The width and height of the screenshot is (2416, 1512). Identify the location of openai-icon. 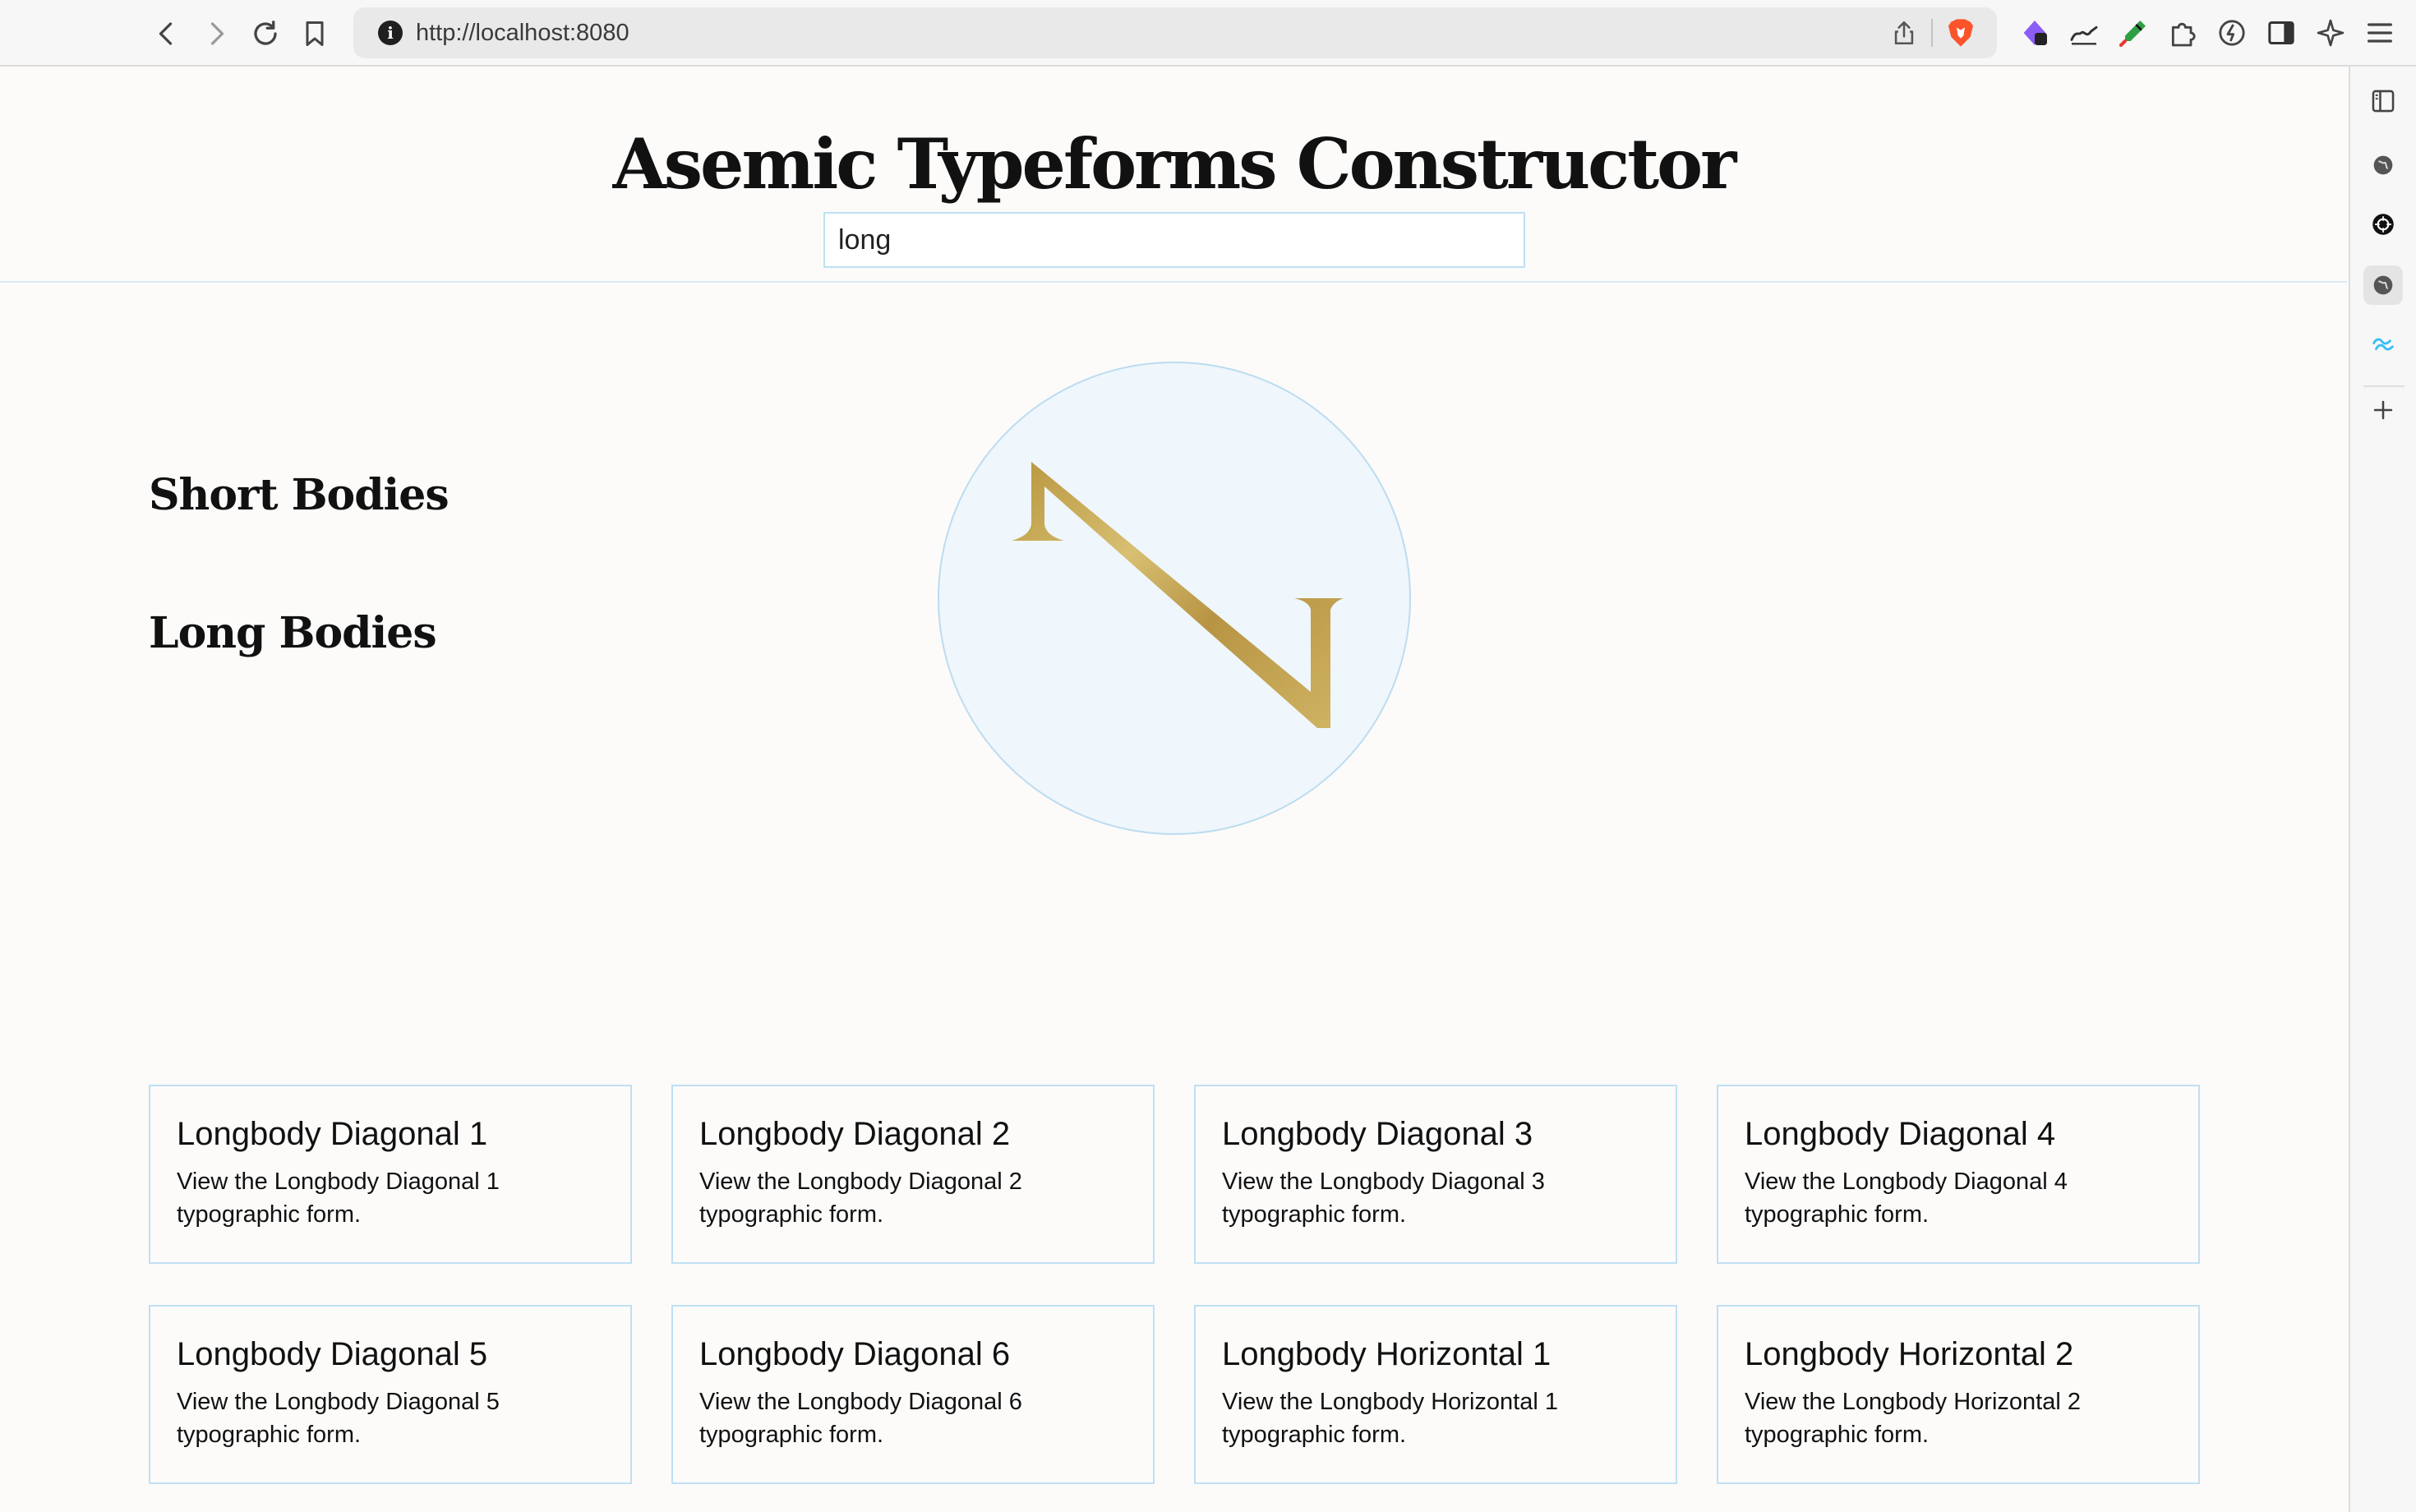
(2383, 225).